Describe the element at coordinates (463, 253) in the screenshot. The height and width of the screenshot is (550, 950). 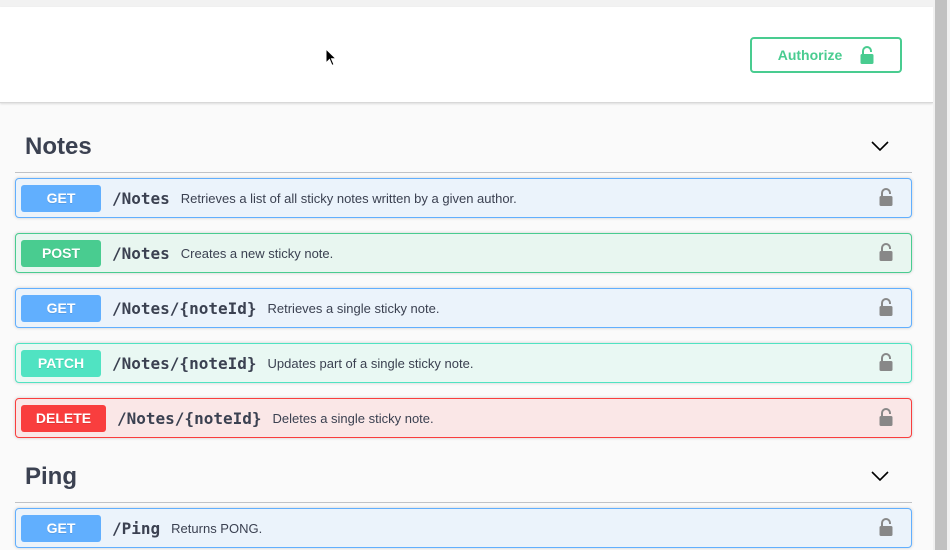
I see `operation-post-notes: POST /Notes Creates a new sticky note.` at that location.